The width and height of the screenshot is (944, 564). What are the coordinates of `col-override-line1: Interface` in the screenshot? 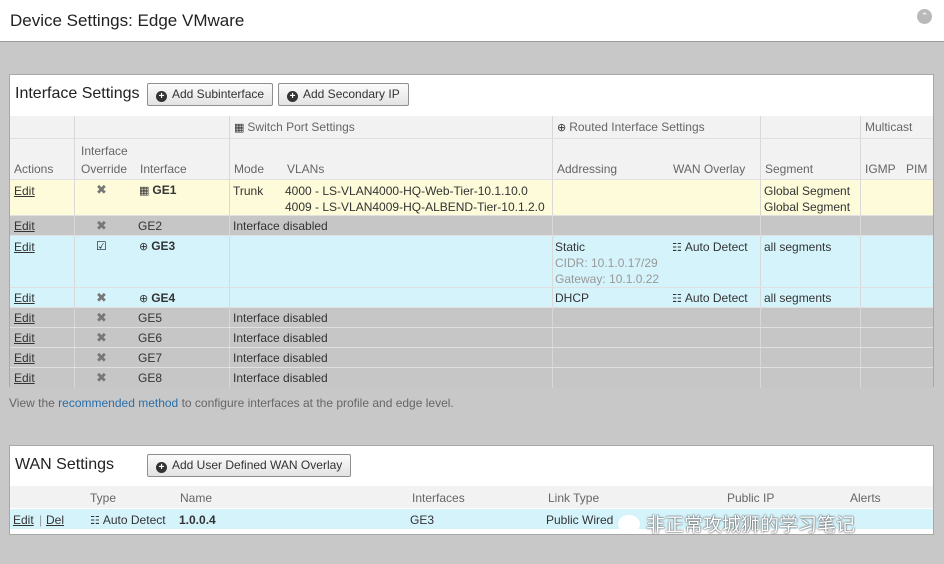 It's located at (104, 151).